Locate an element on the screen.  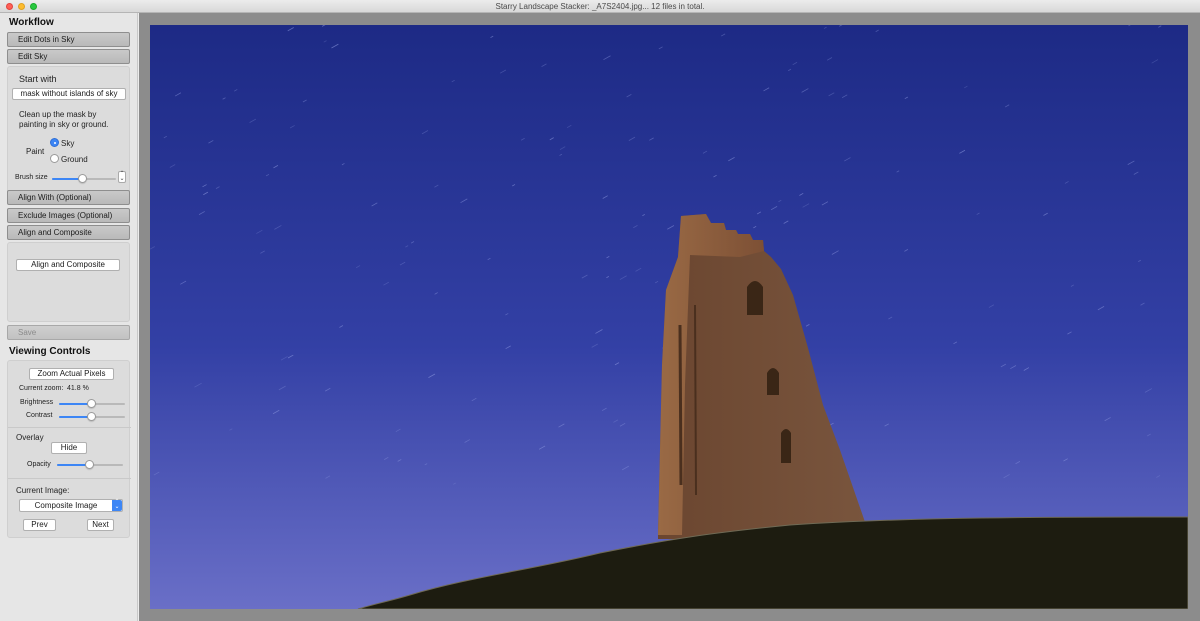
contrast-slider is located at coordinates (92, 416).